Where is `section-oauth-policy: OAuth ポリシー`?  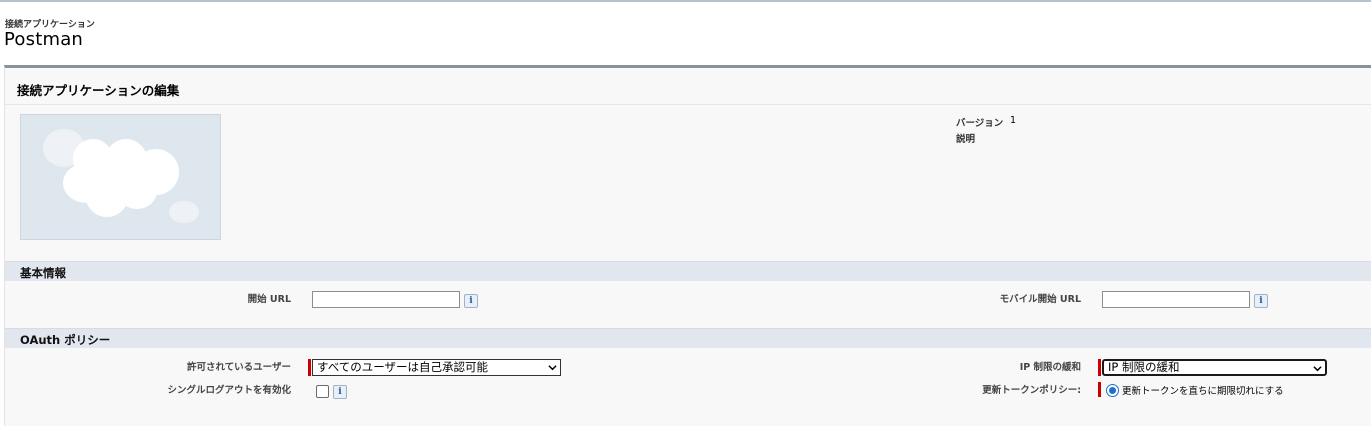
section-oauth-policy: OAuth ポリシー is located at coordinates (688, 338).